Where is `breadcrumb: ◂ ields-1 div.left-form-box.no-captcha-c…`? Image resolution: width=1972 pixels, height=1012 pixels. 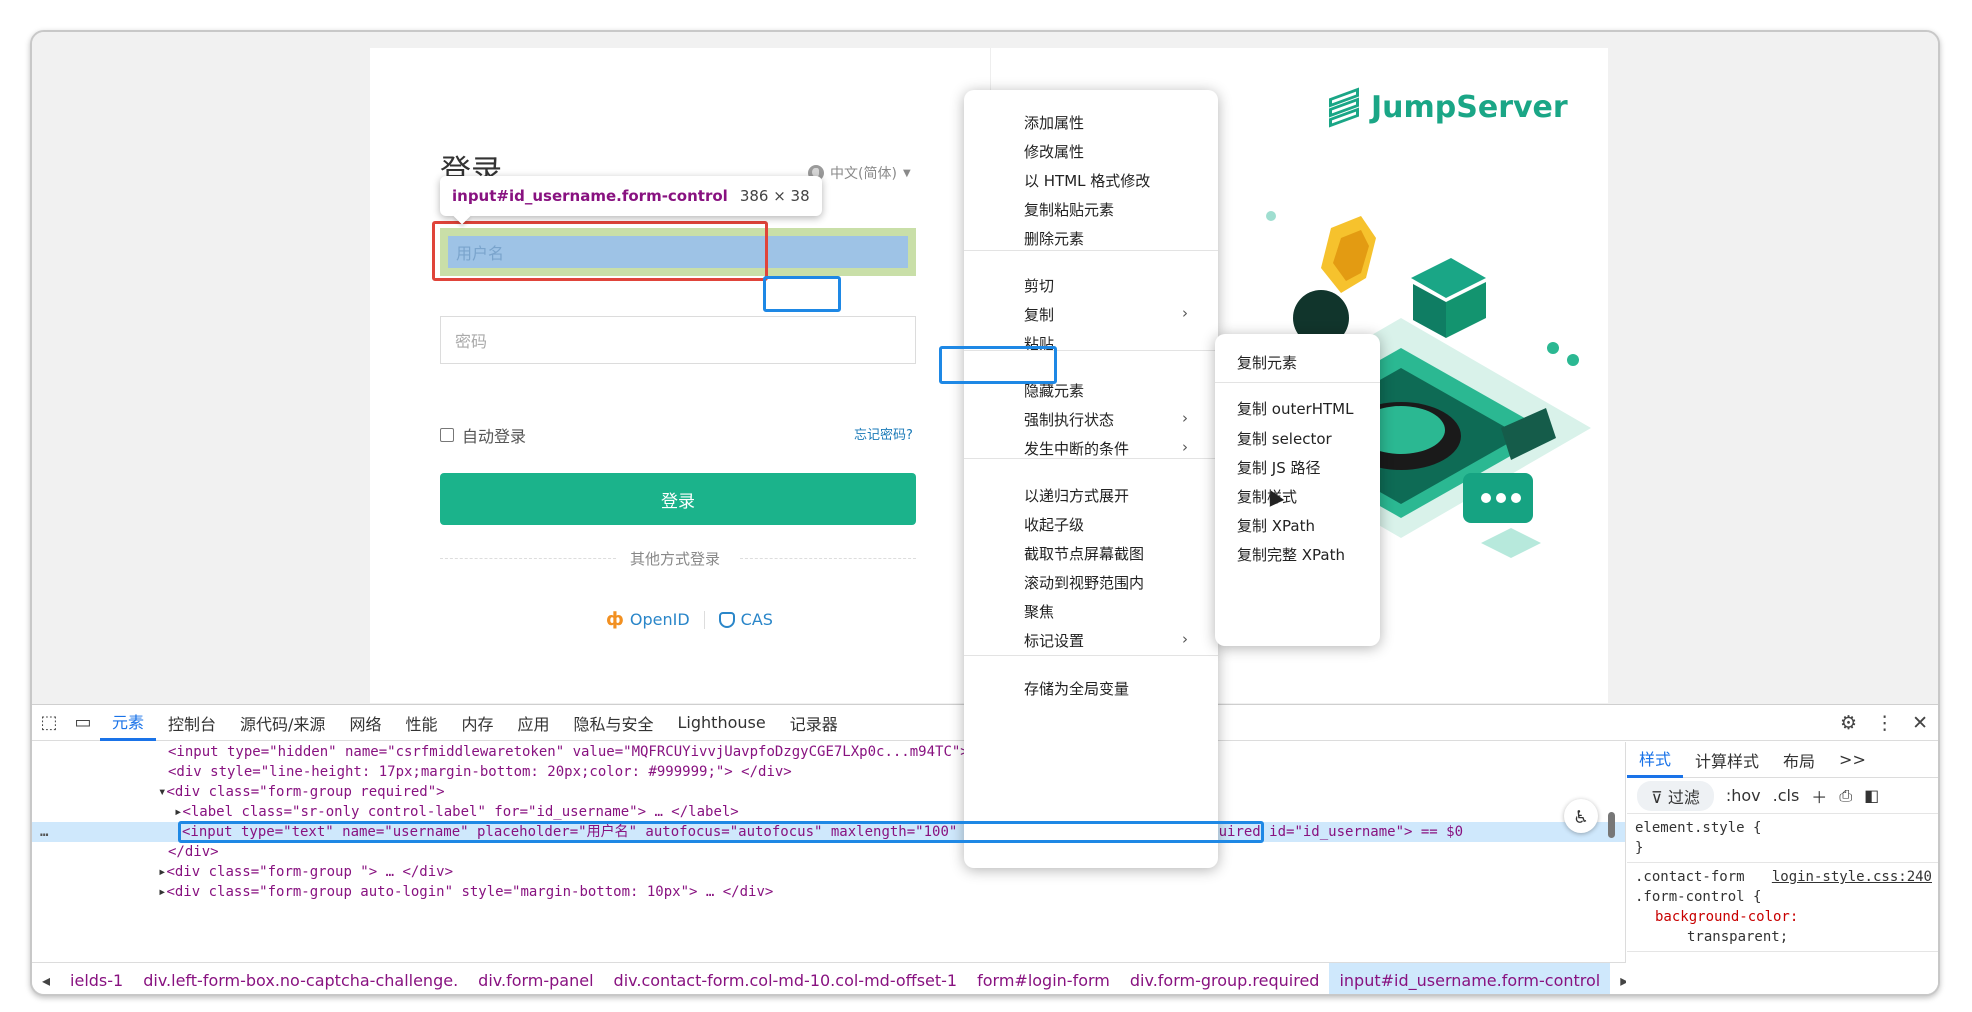 breadcrumb: ◂ ields-1 div.left-form-box.no-captcha-c… is located at coordinates (829, 978).